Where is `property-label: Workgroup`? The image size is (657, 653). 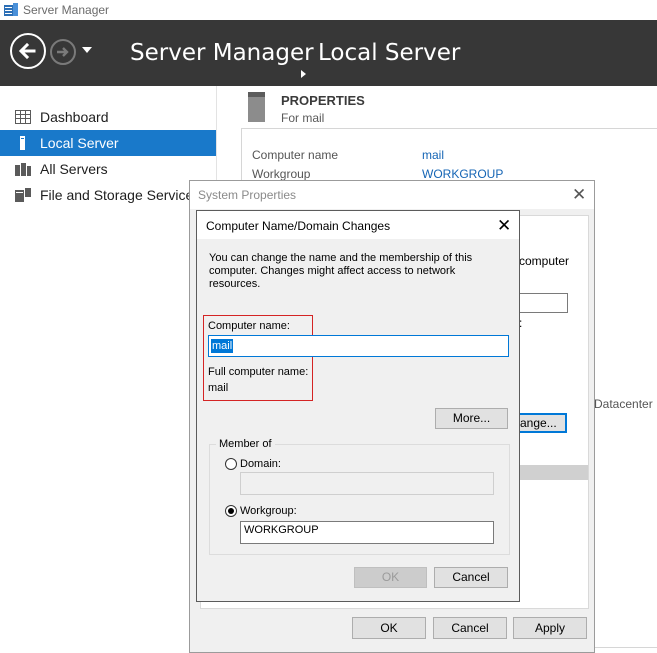
property-label: Workgroup is located at coordinates (281, 174).